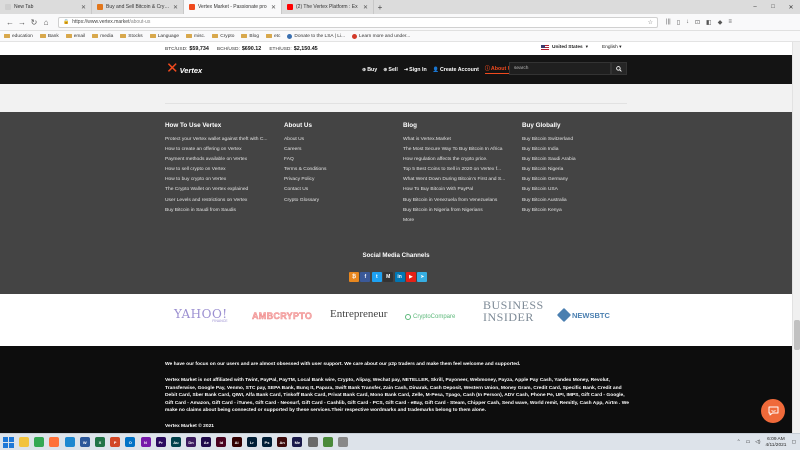 The image size is (800, 450). Describe the element at coordinates (24, 442) in the screenshot. I see `file-explorer-icon` at that location.